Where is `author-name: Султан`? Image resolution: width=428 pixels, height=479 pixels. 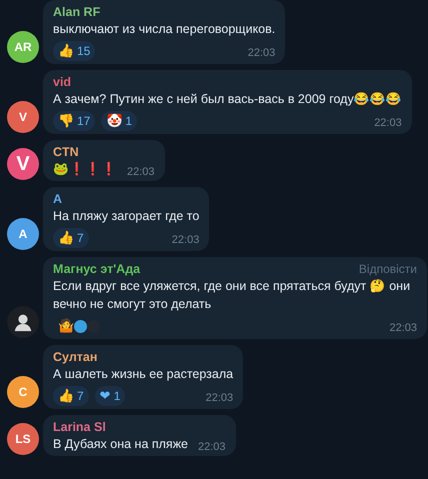
author-name: Султан is located at coordinates (75, 357).